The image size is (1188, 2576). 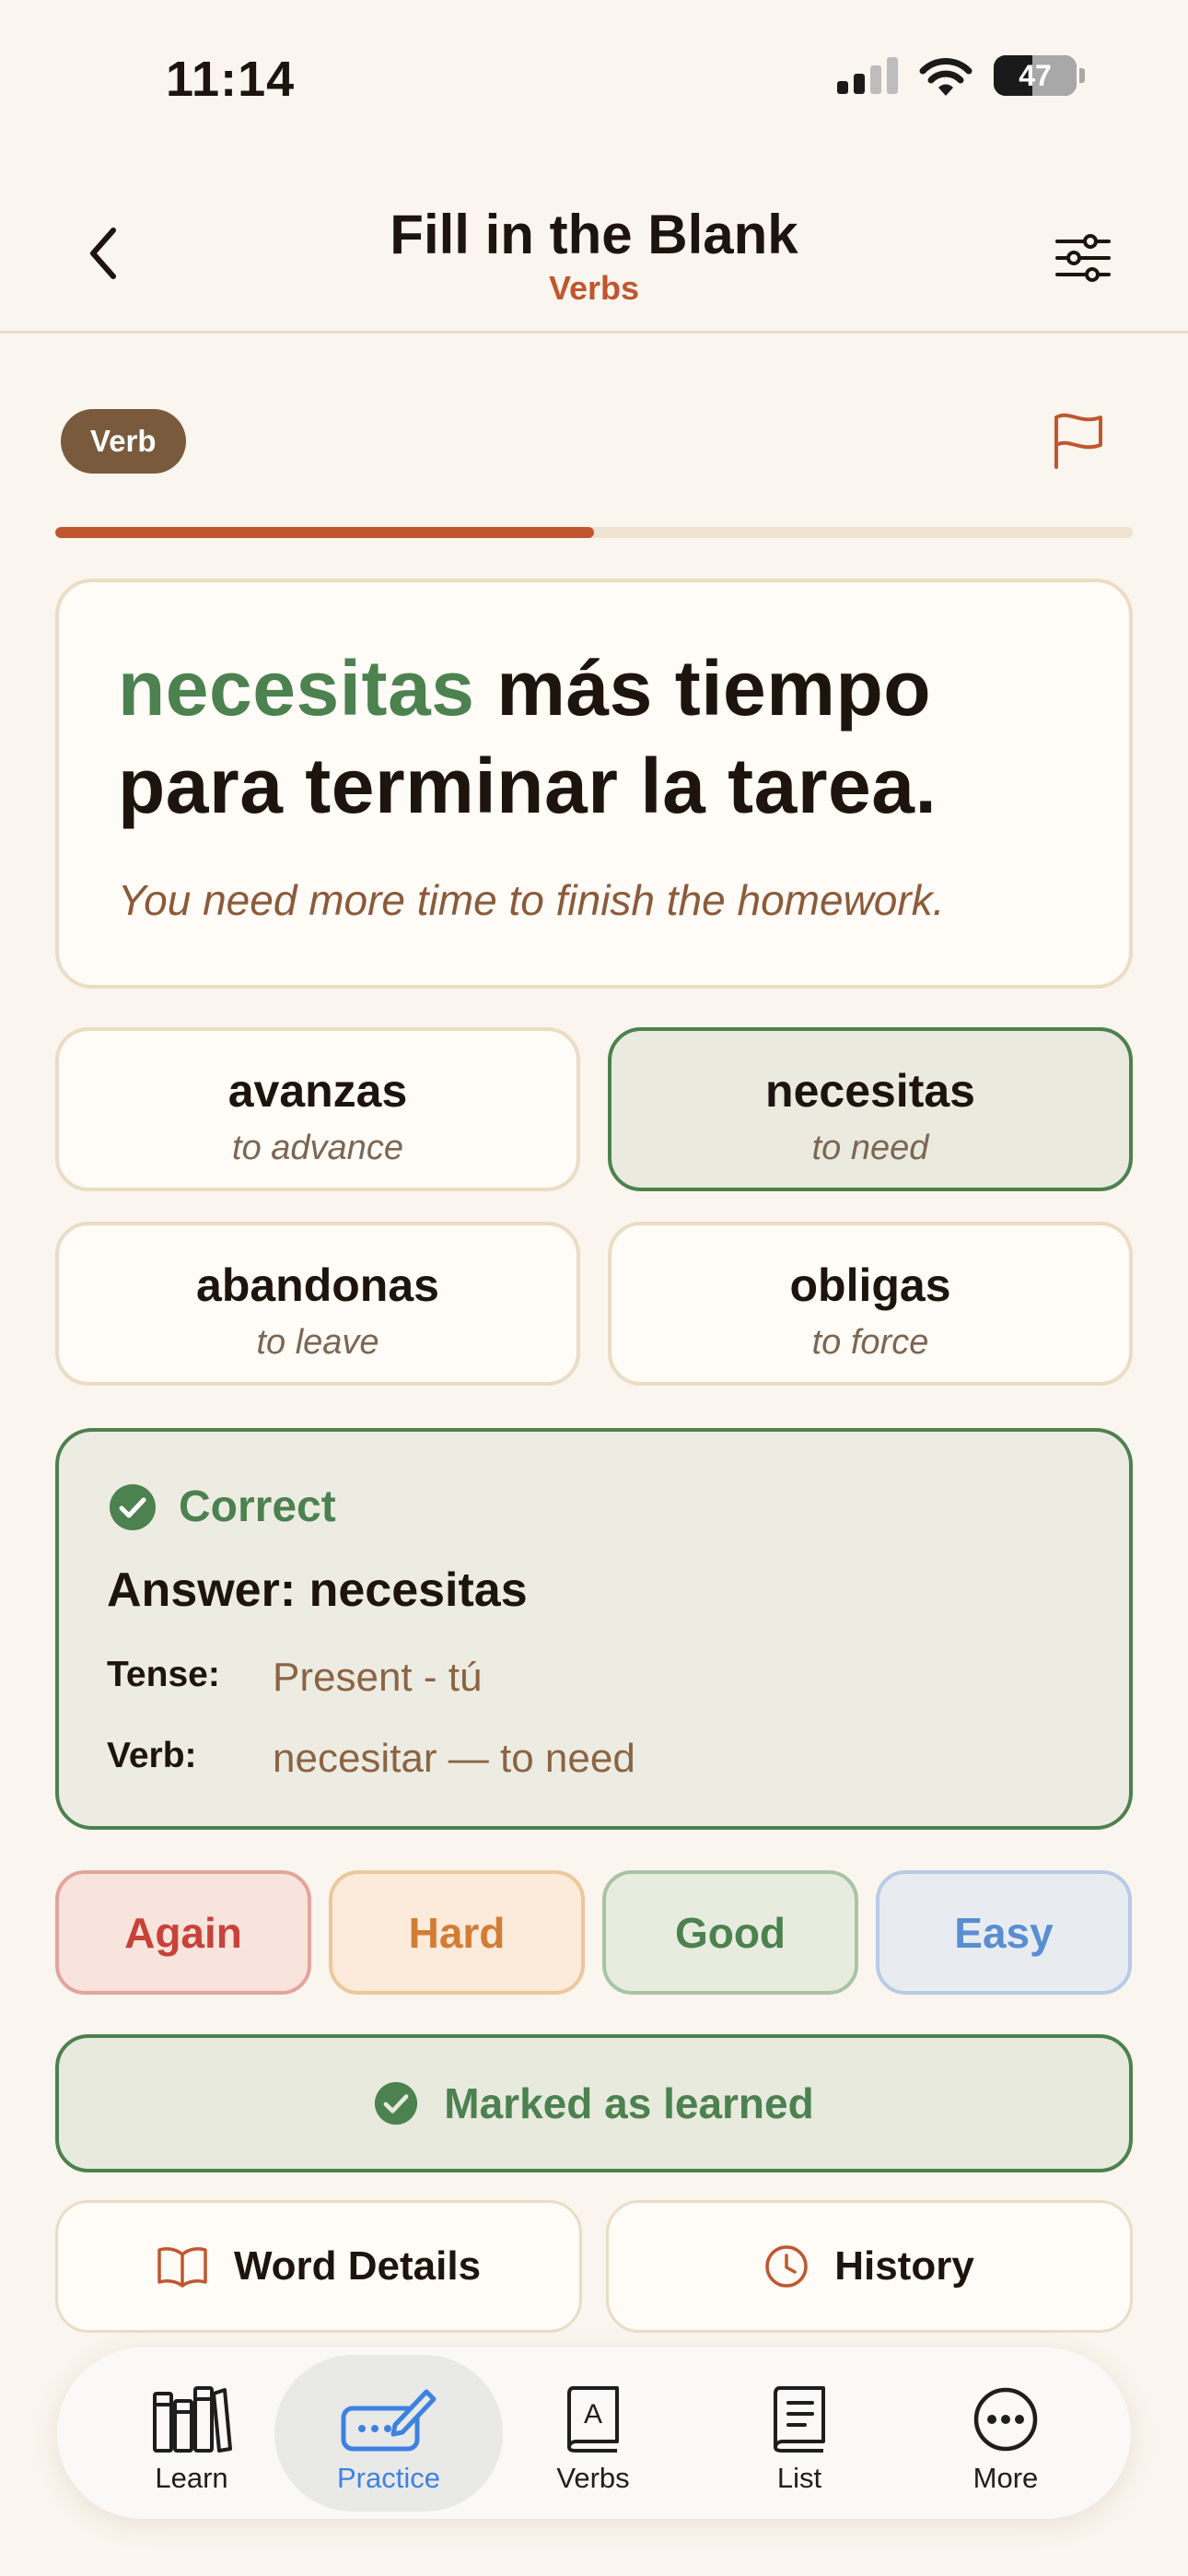 What do you see at coordinates (257, 1506) in the screenshot?
I see `result-status: Correct` at bounding box center [257, 1506].